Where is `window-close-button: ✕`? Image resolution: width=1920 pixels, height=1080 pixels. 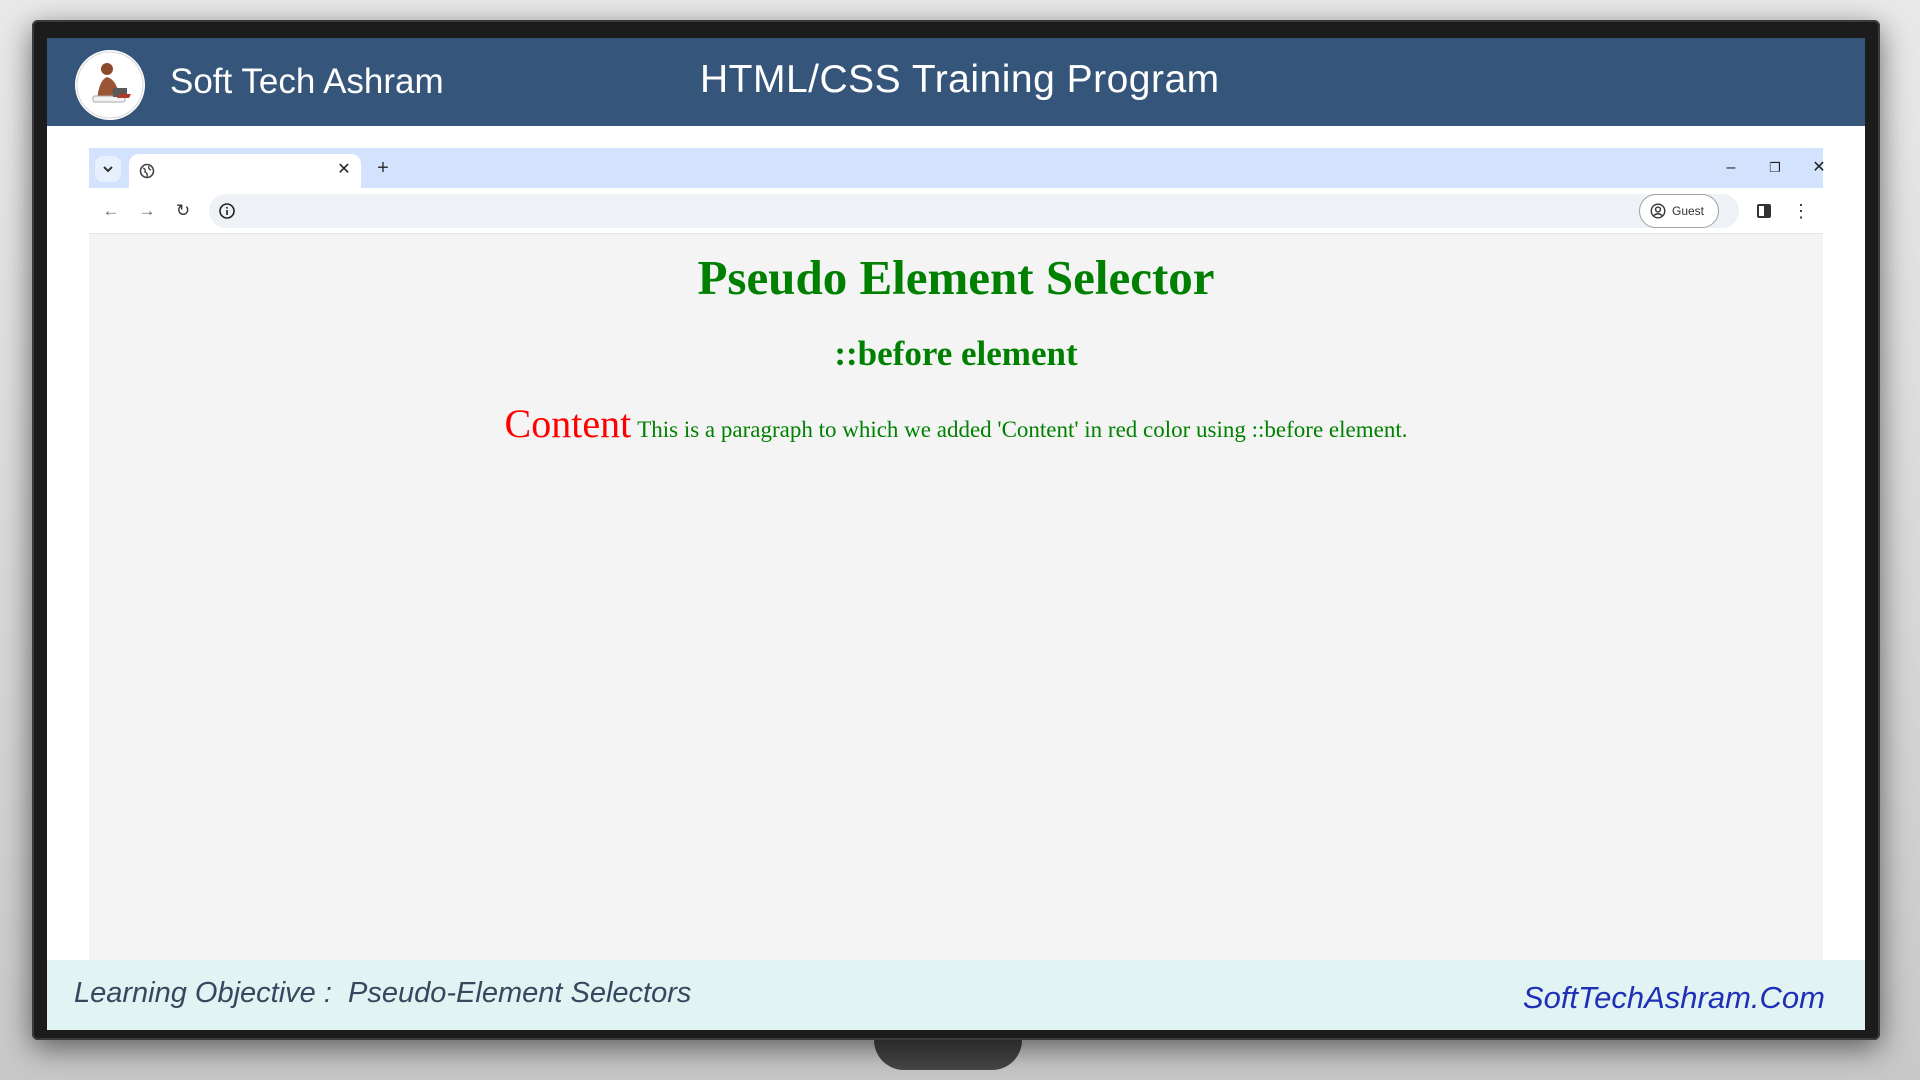 window-close-button: ✕ is located at coordinates (1819, 168).